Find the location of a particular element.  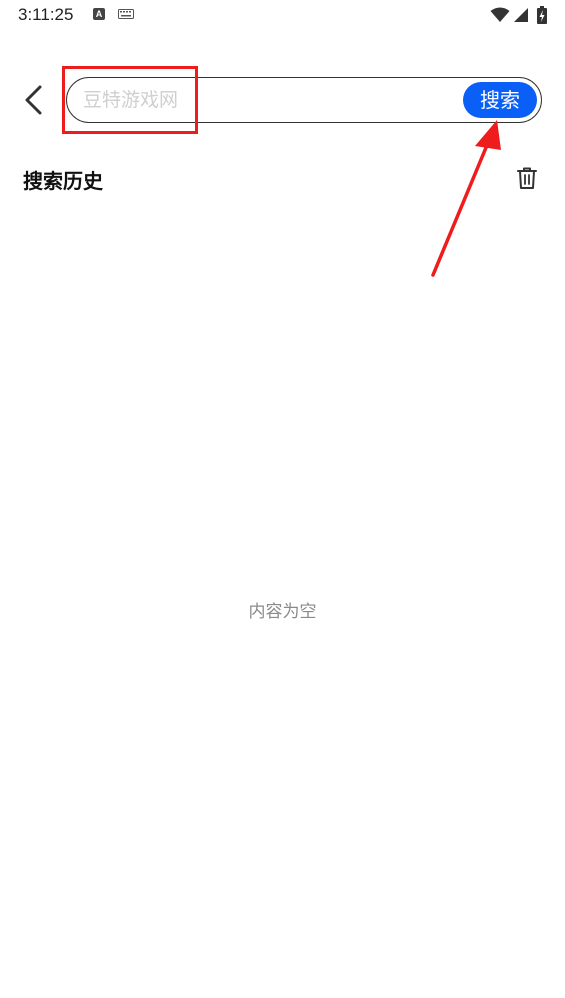

trash-icon is located at coordinates (527, 178).